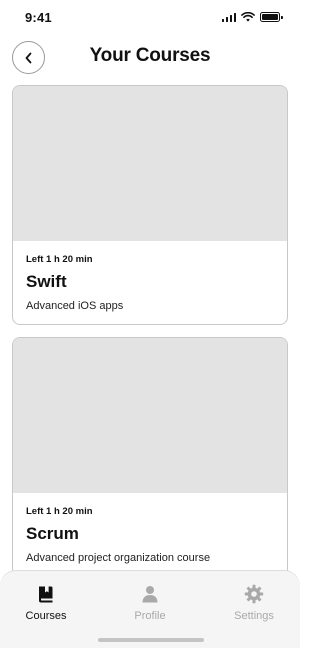 The width and height of the screenshot is (320, 648). Describe the element at coordinates (228, 17) in the screenshot. I see `cellular-signal-icon` at that location.